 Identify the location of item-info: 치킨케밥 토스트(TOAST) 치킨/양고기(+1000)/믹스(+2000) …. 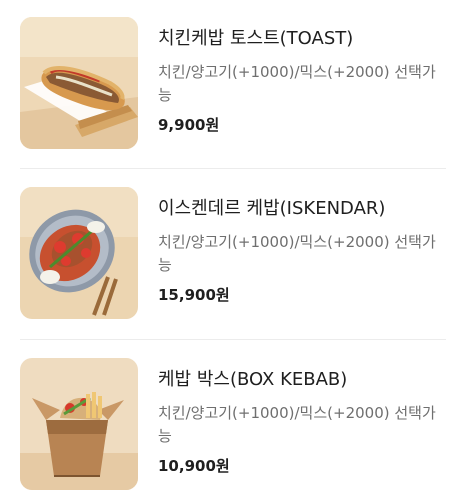
(303, 81).